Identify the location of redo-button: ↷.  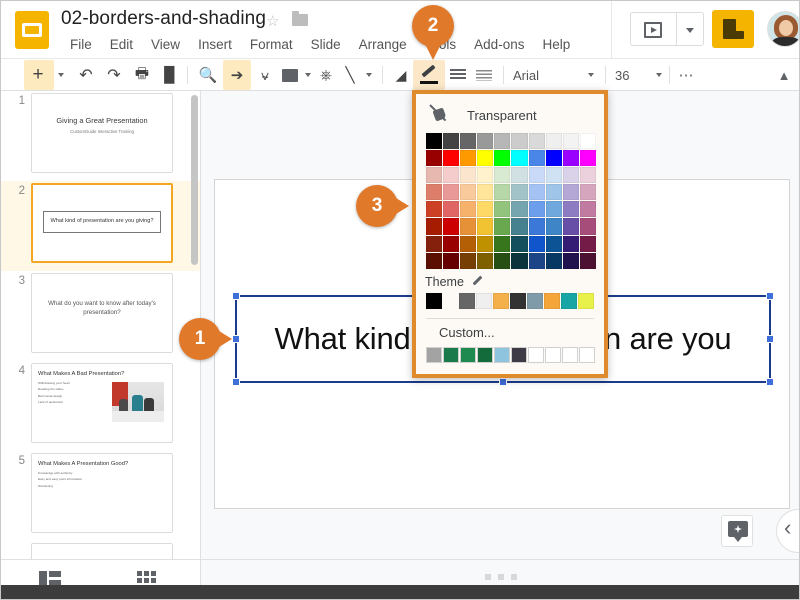
(114, 75).